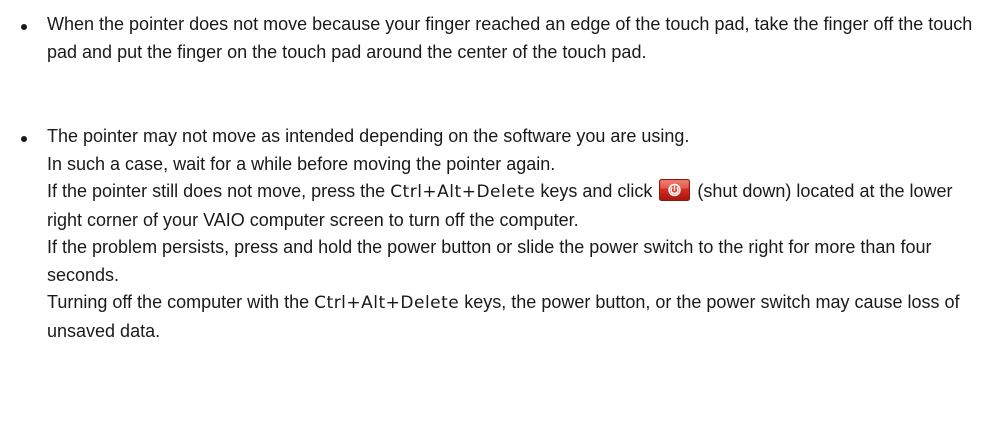  What do you see at coordinates (181, 302) in the screenshot?
I see `text-run: Turning off the computer with the` at bounding box center [181, 302].